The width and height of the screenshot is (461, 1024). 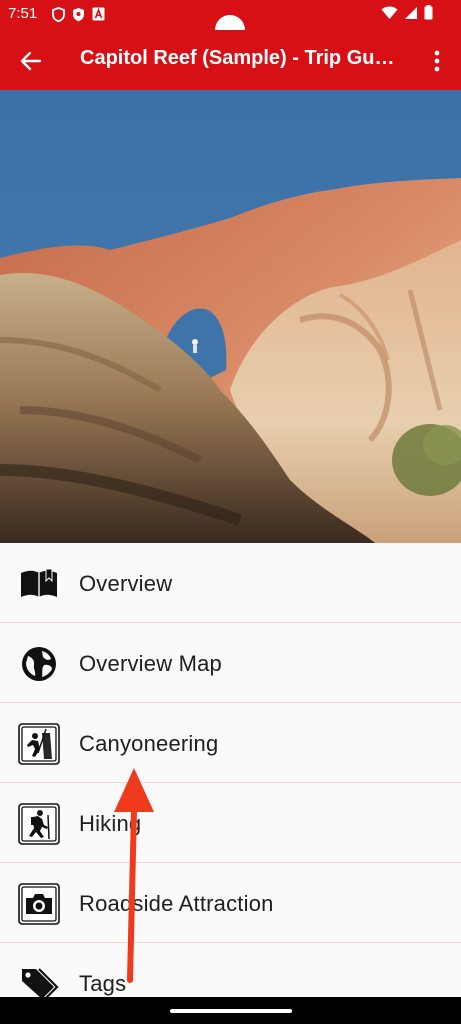 I want to click on notification-icons, so click(x=78, y=15).